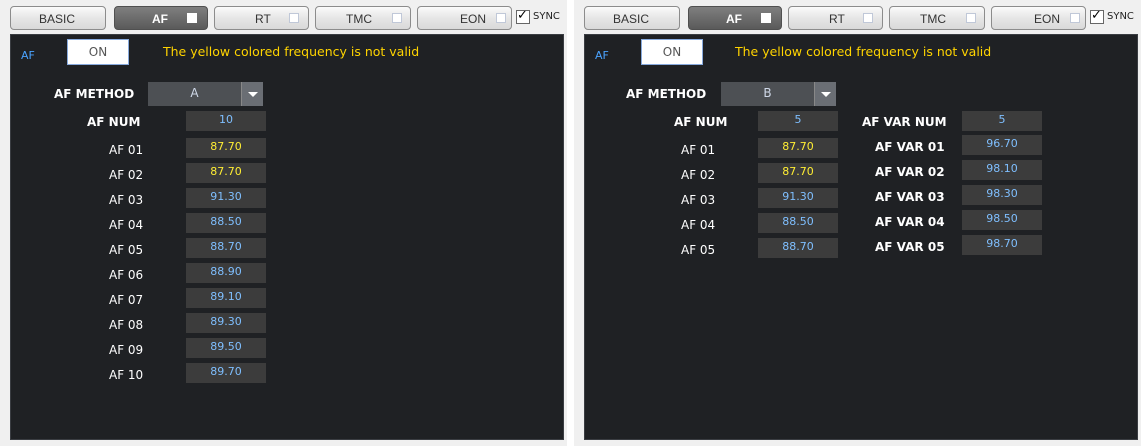  I want to click on af-frequency-field: 89.50, so click(226, 348).